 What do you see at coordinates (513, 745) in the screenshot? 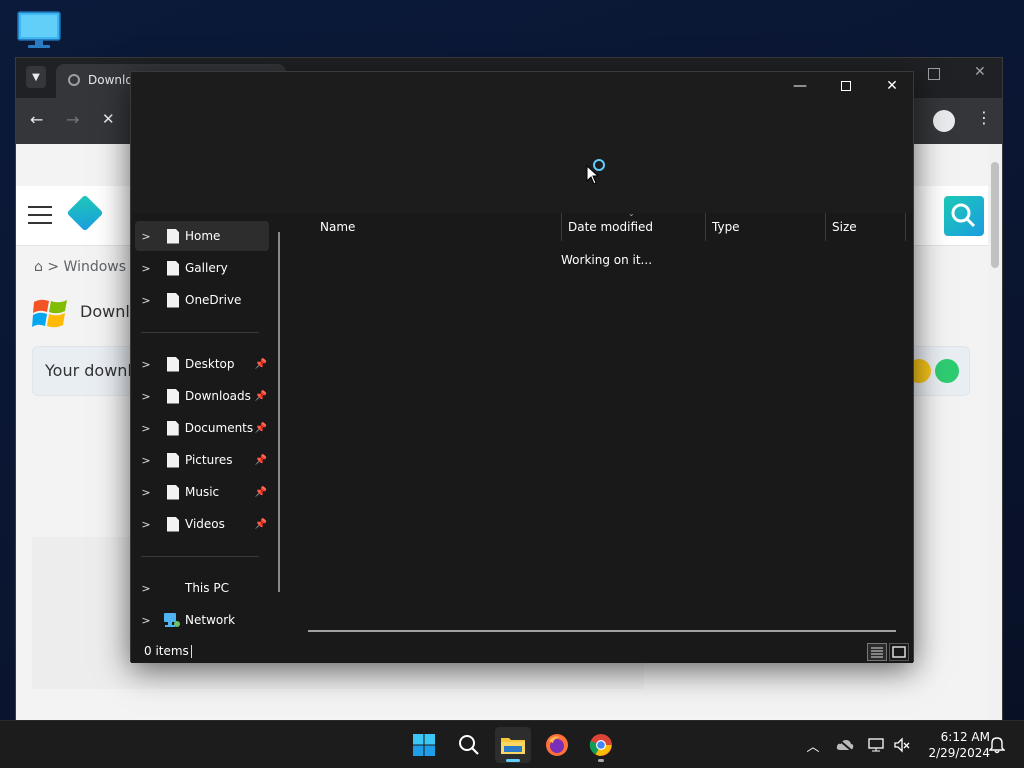
I see `file-explorer-taskbar-button` at bounding box center [513, 745].